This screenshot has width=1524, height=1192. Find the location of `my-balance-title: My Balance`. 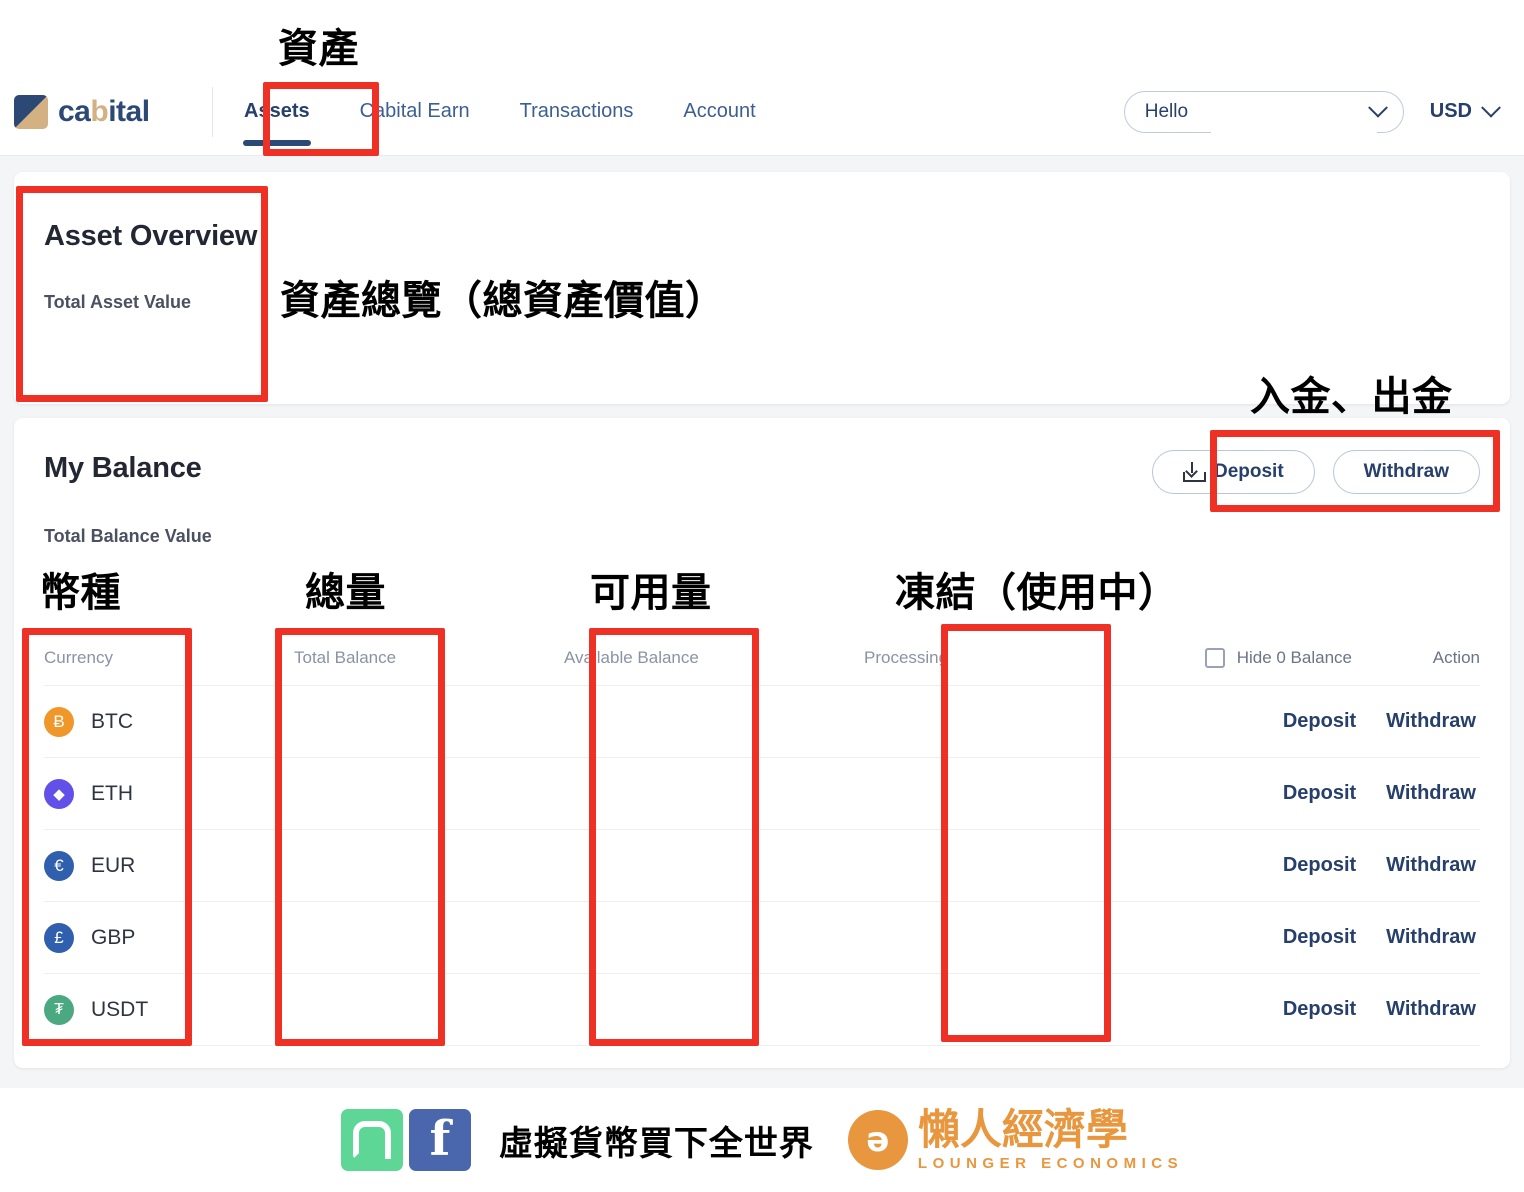

my-balance-title: My Balance is located at coordinates (123, 468).